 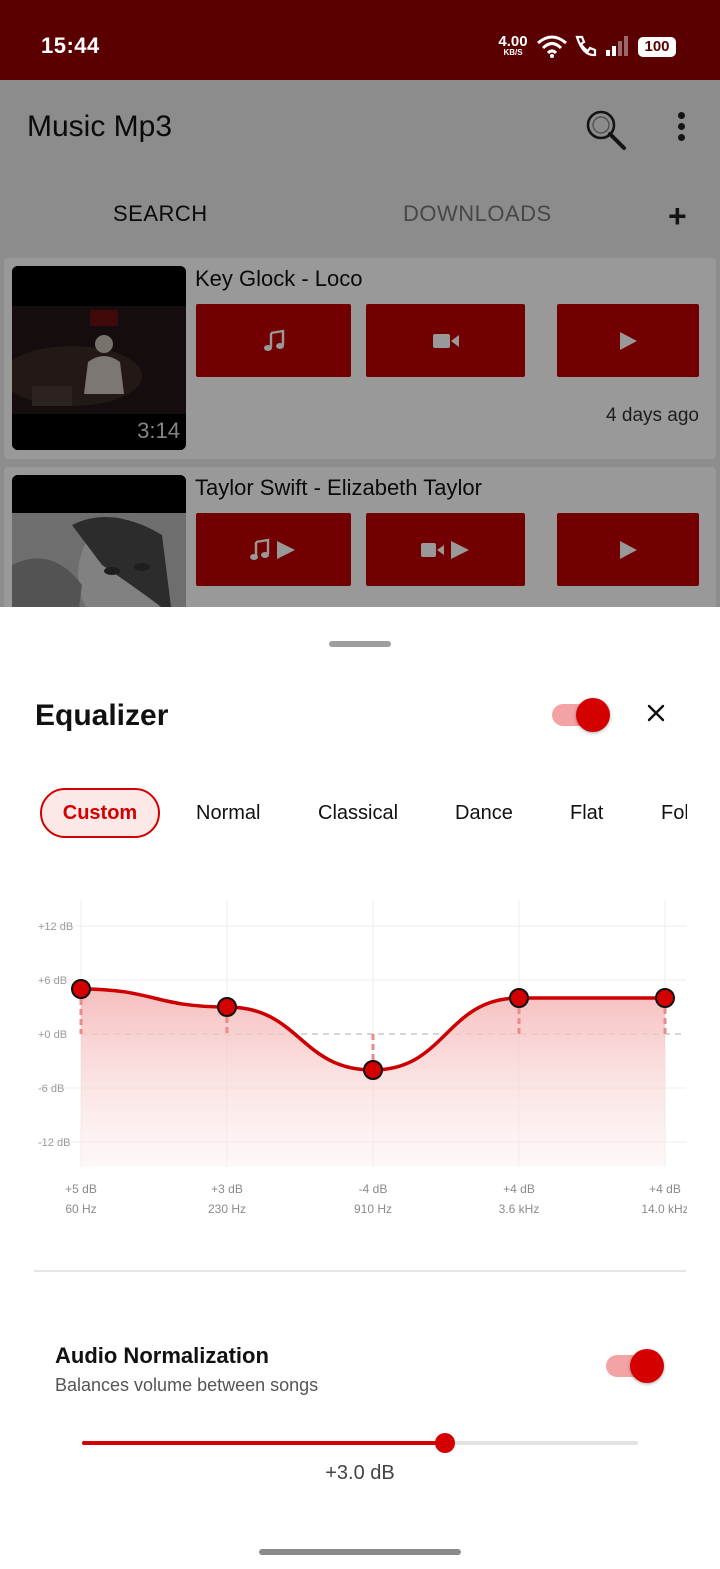 What do you see at coordinates (358, 813) in the screenshot?
I see `preset-chip-classical: Classical` at bounding box center [358, 813].